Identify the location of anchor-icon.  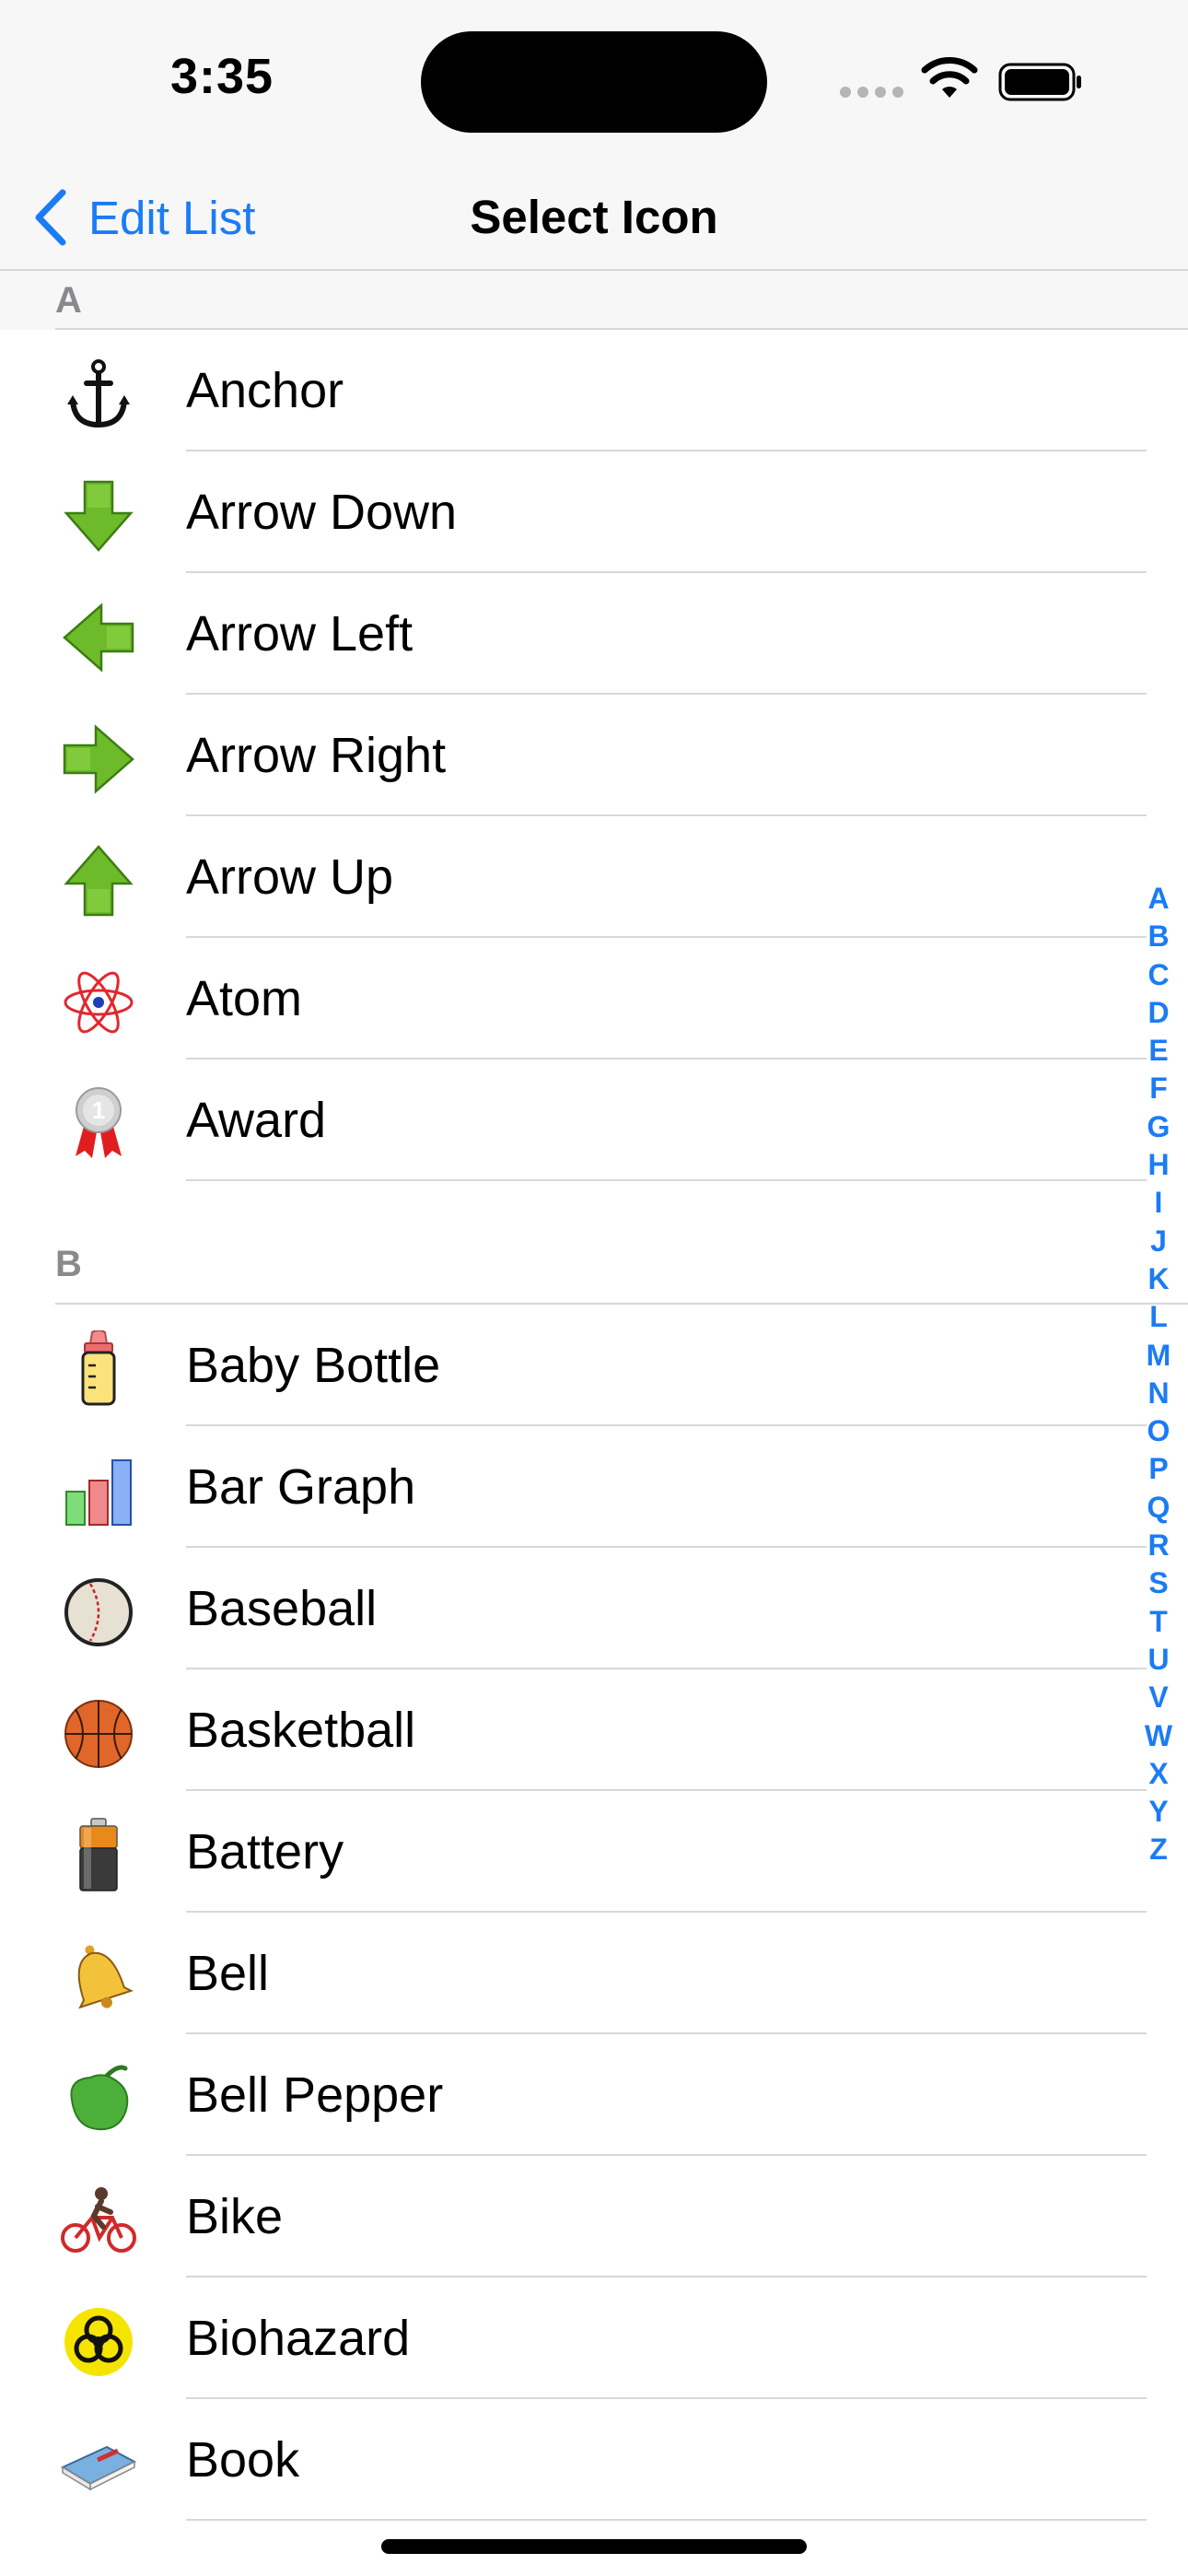
(98, 395).